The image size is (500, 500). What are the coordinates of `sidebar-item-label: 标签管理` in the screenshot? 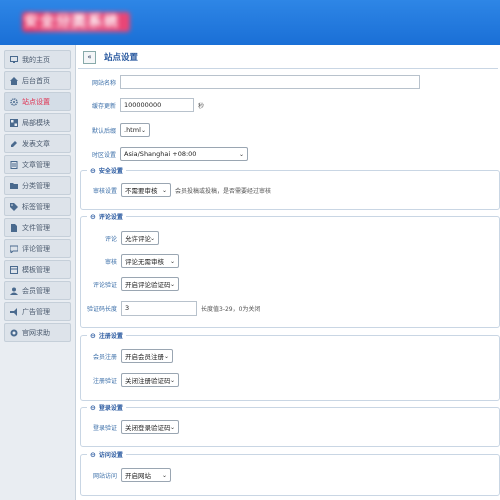 It's located at (36, 206).